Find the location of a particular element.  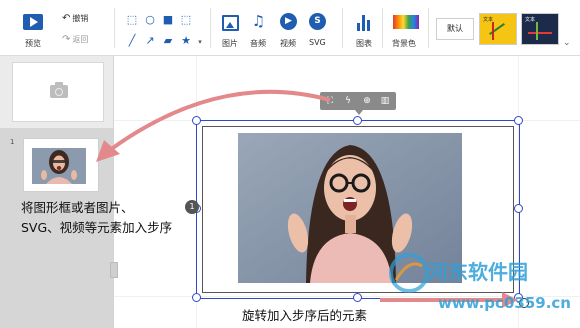

image-label: 图片 is located at coordinates (230, 43).